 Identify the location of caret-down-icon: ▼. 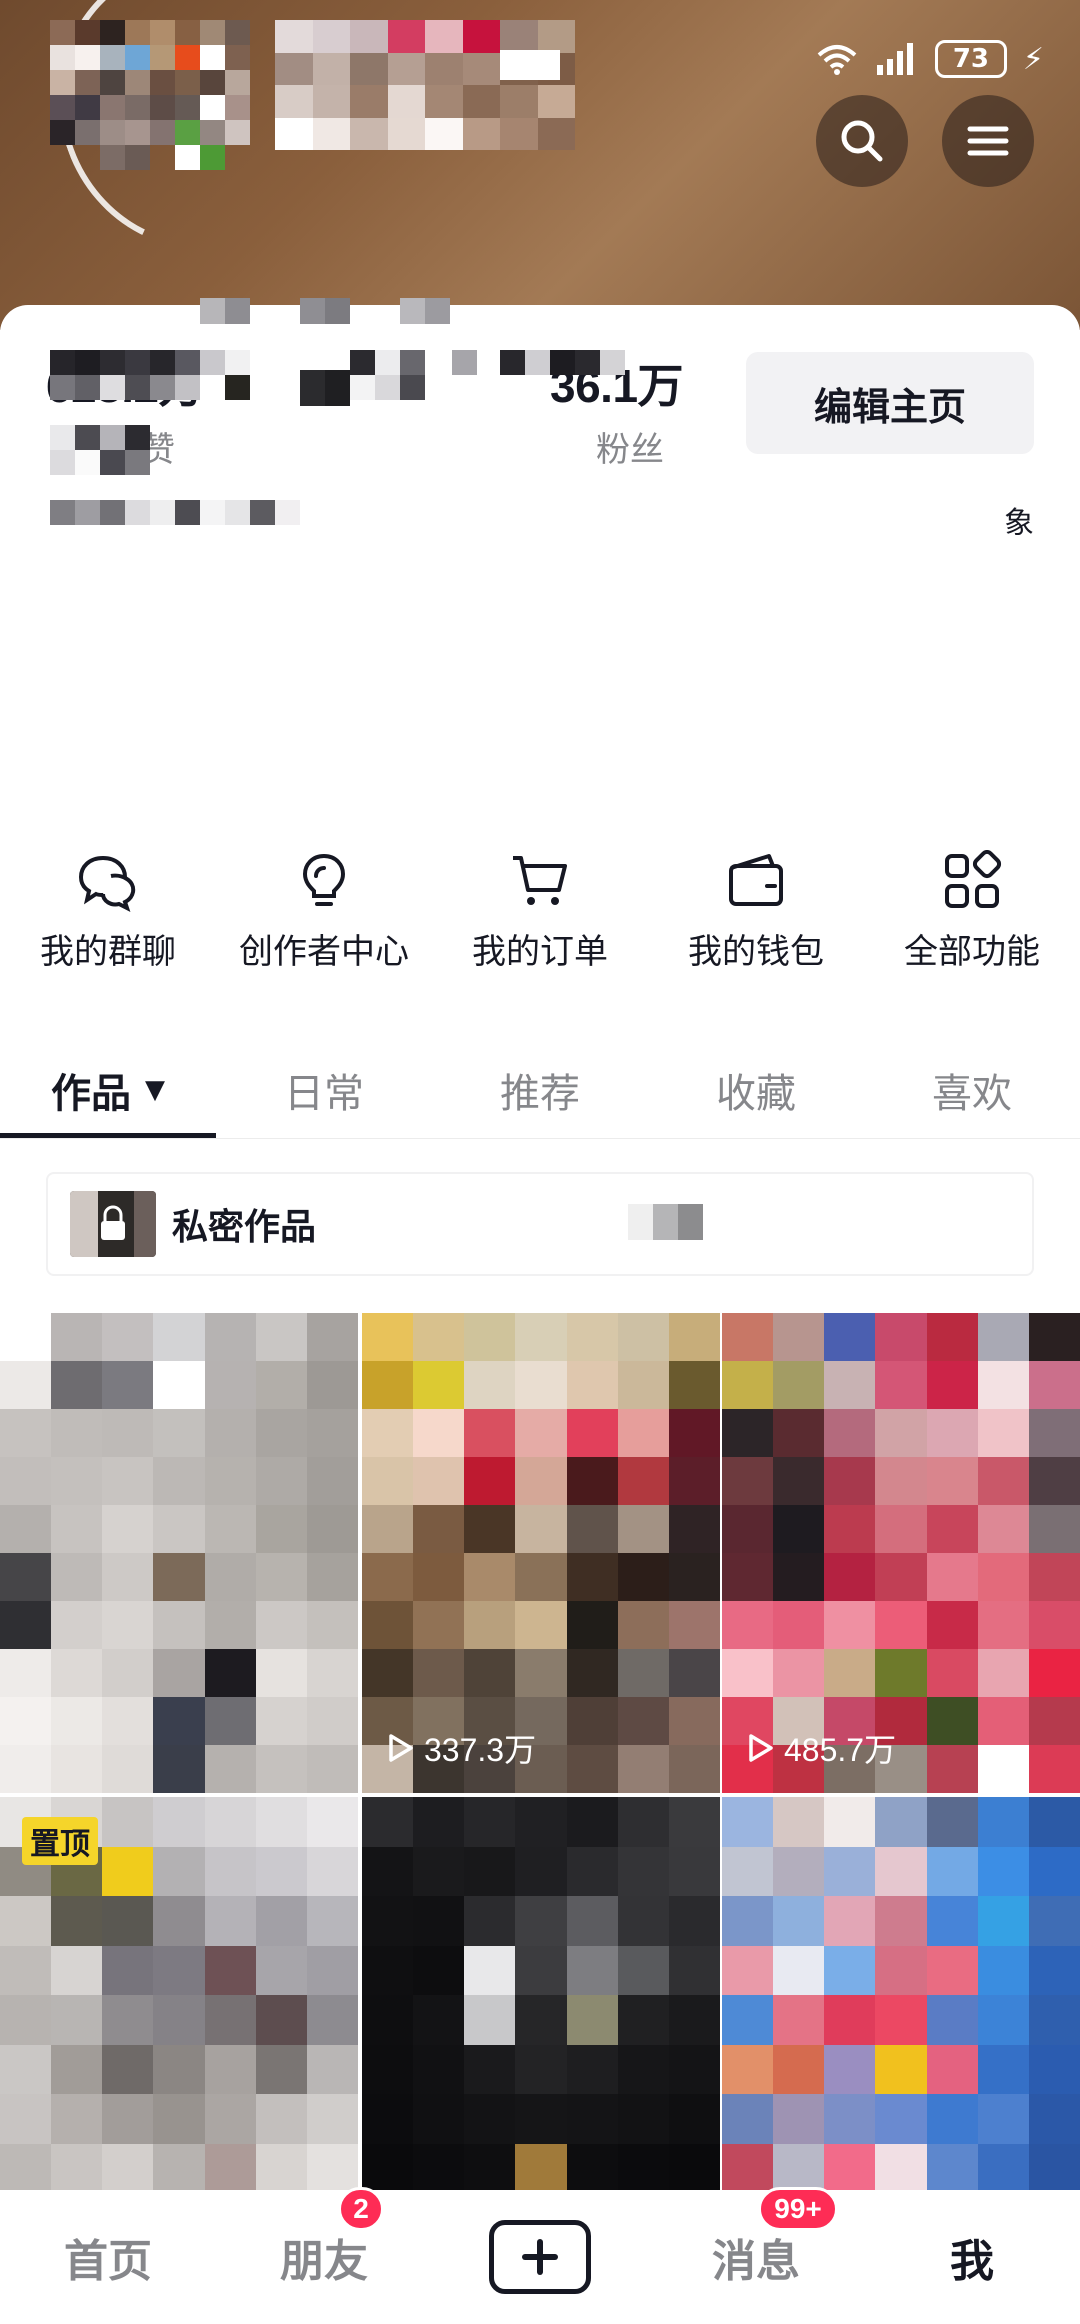
(155, 1090).